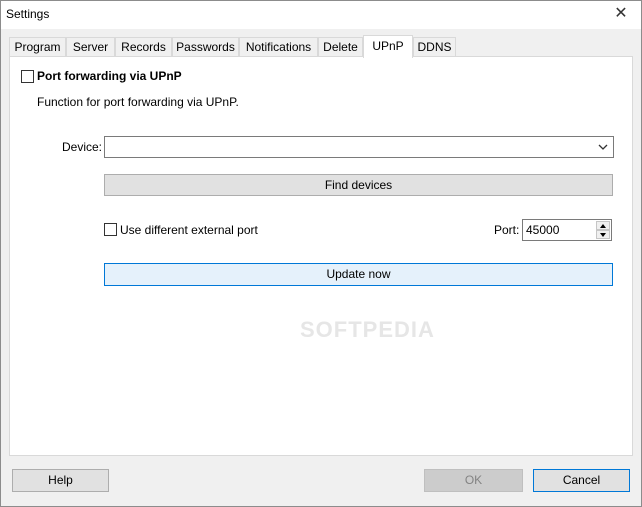  What do you see at coordinates (28, 14) in the screenshot?
I see `window-title: Settings` at bounding box center [28, 14].